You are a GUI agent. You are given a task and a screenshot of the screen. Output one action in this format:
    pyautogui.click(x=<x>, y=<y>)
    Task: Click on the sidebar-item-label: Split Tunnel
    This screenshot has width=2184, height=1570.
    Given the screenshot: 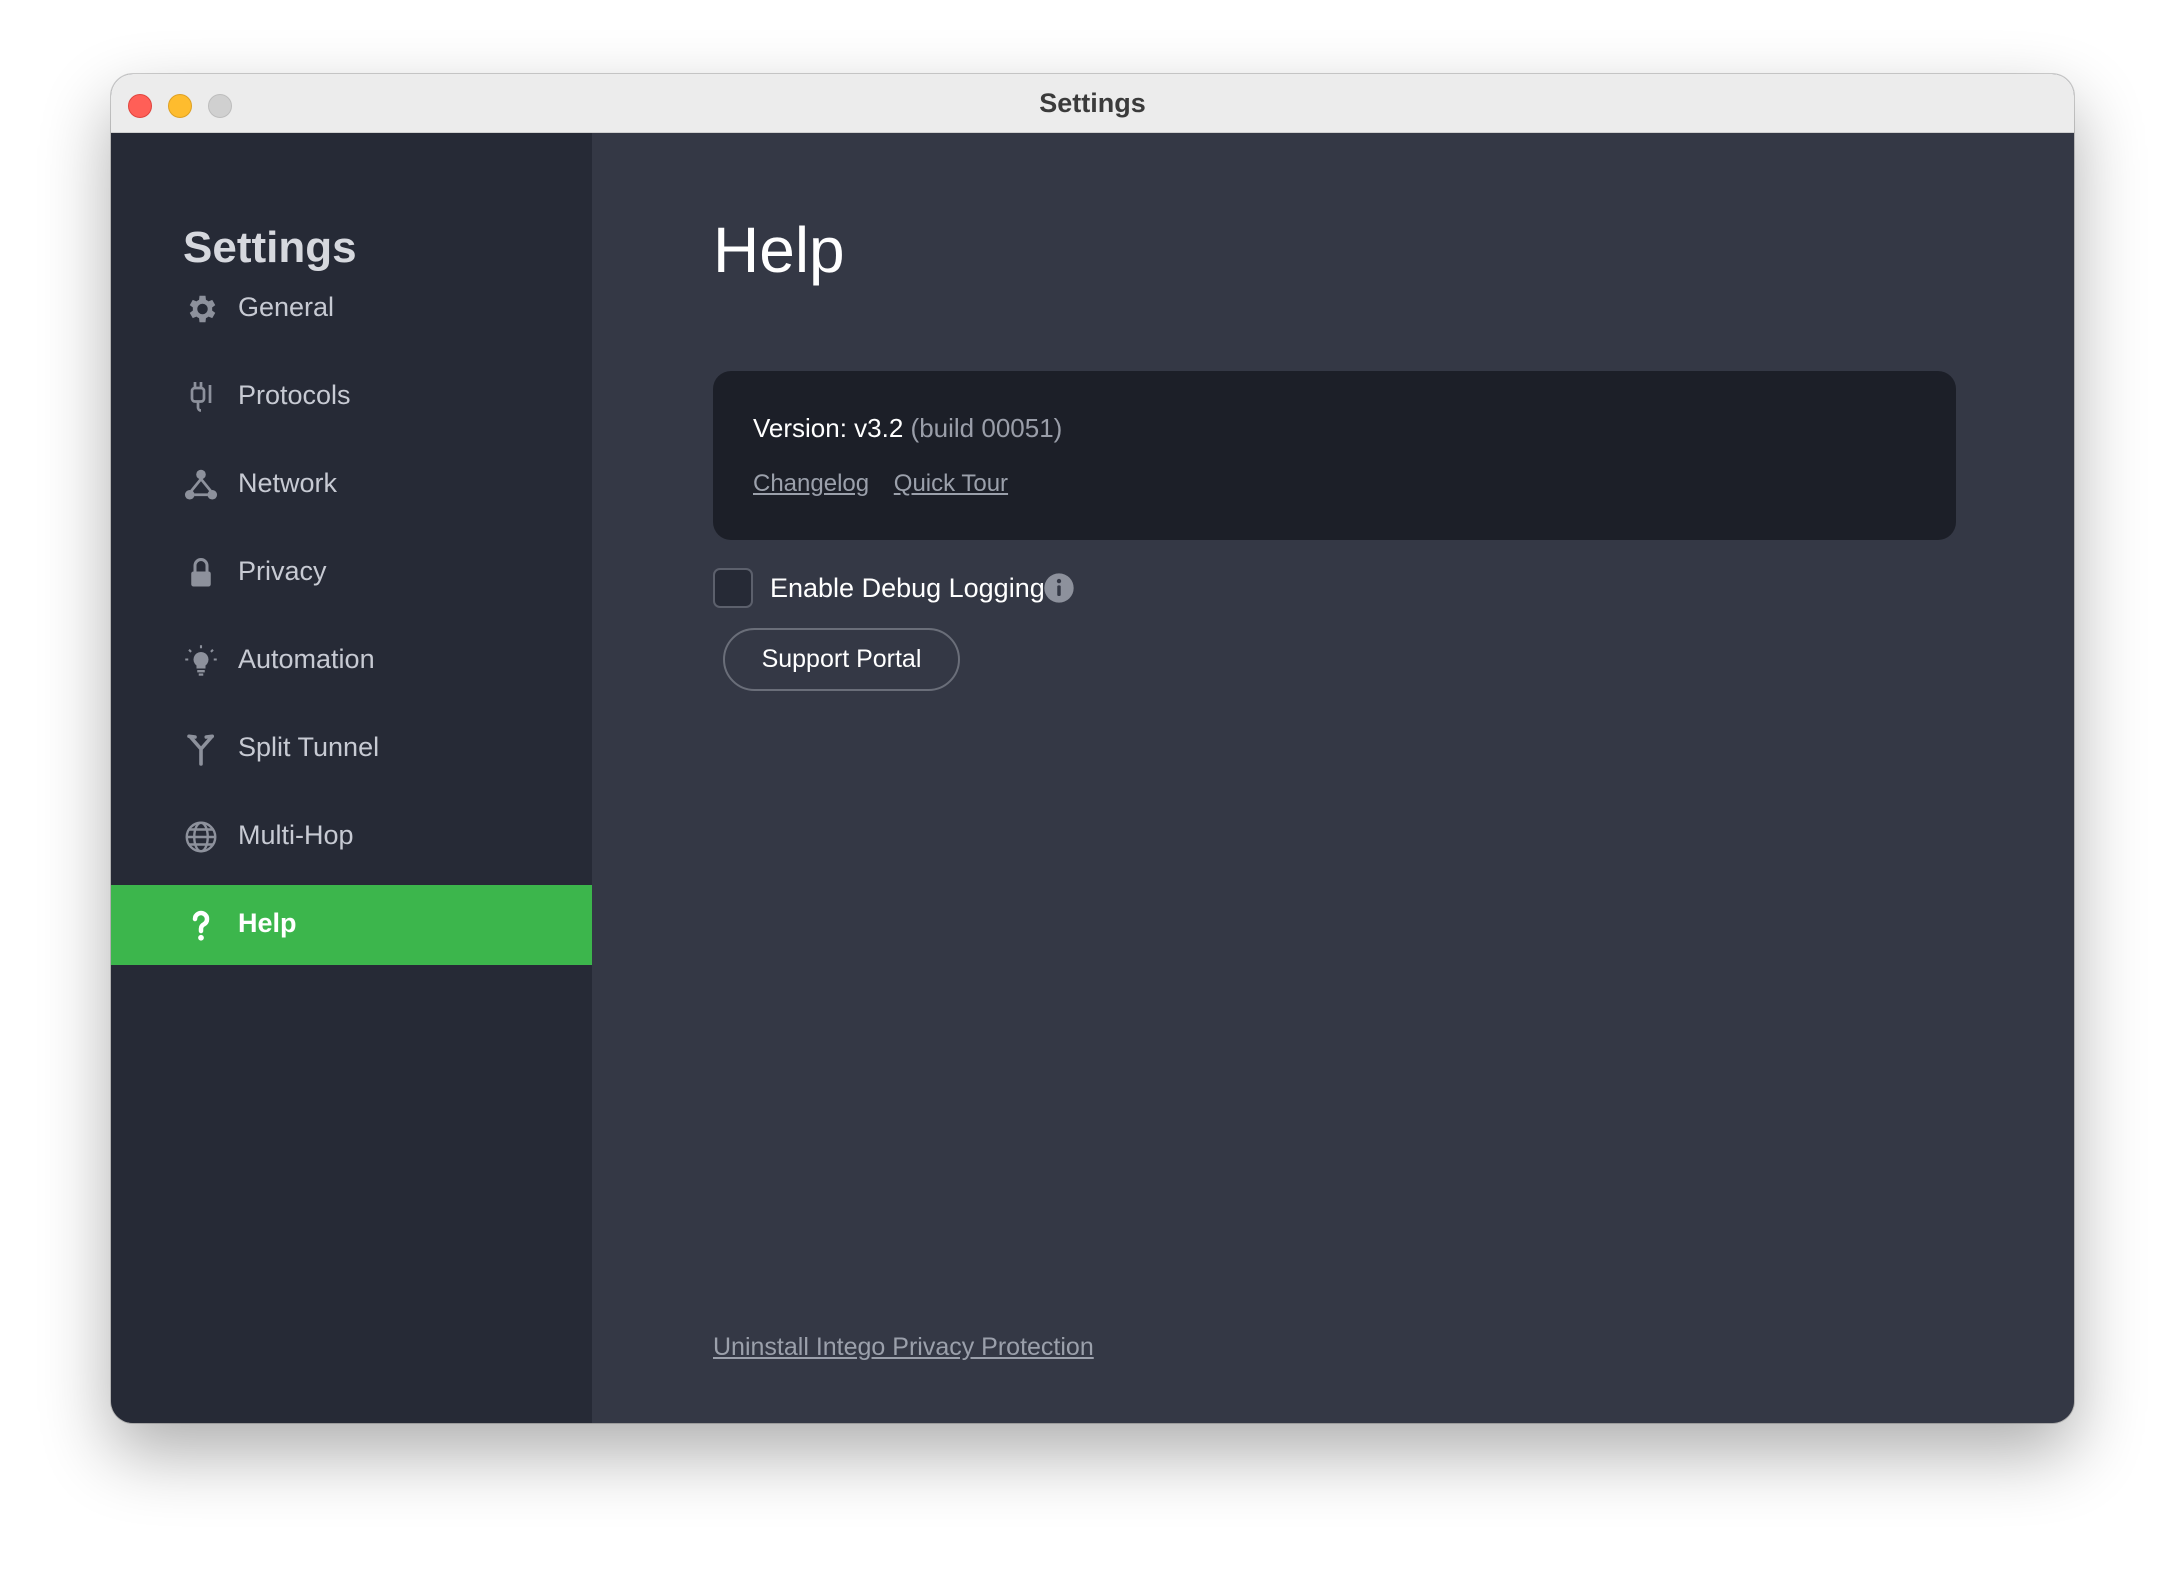 What is the action you would take?
    pyautogui.click(x=309, y=747)
    